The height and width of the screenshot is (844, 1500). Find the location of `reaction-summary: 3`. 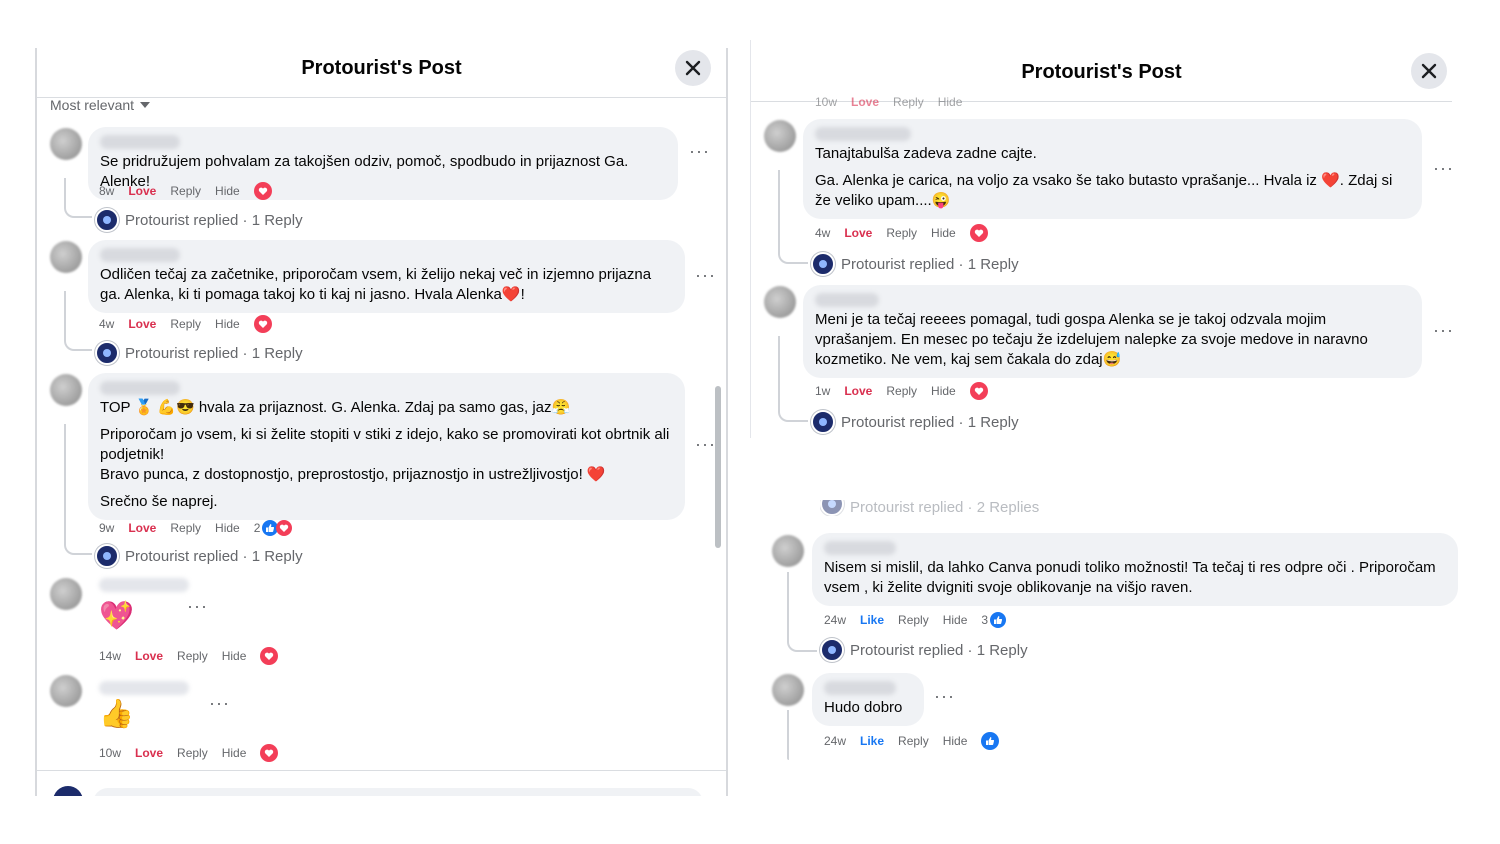

reaction-summary: 3 is located at coordinates (994, 620).